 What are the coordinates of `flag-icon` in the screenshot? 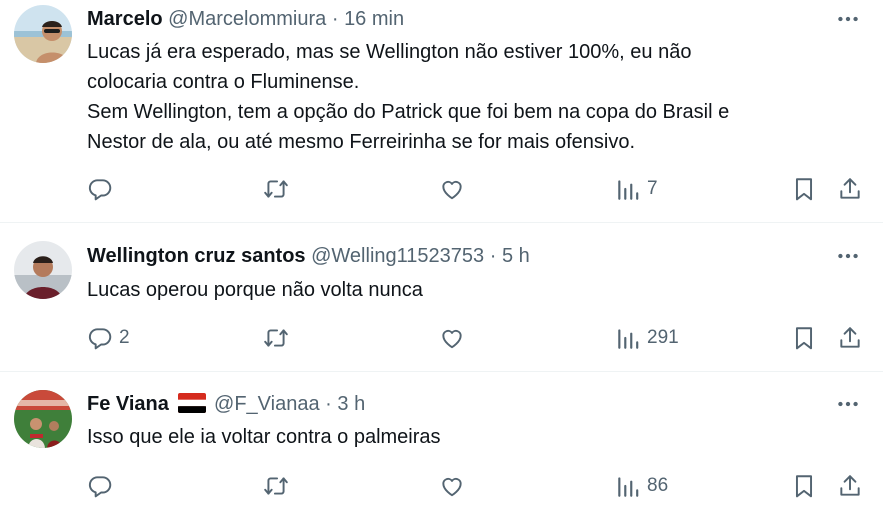 It's located at (192, 403).